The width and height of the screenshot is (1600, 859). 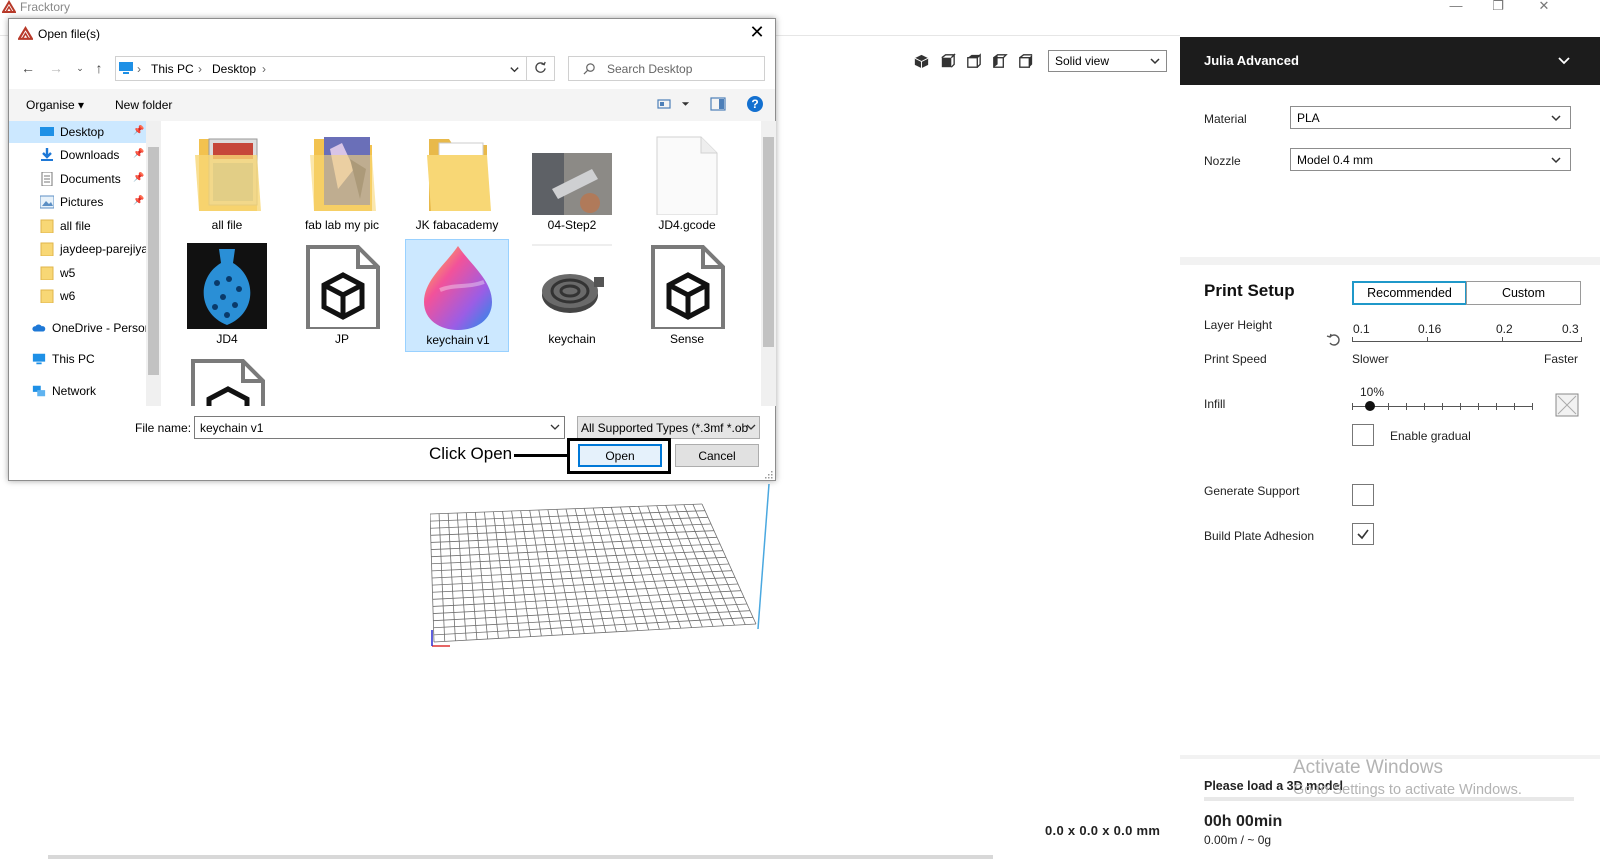 I want to click on view-mode-select: Solid view, so click(x=1107, y=61).